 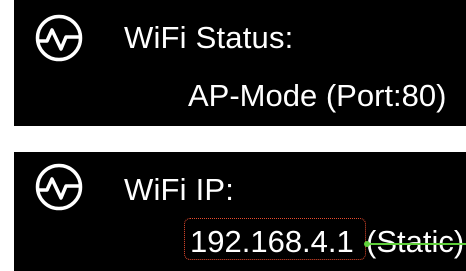 I want to click on wifi-ip-label: WiFi IP:, so click(x=179, y=189).